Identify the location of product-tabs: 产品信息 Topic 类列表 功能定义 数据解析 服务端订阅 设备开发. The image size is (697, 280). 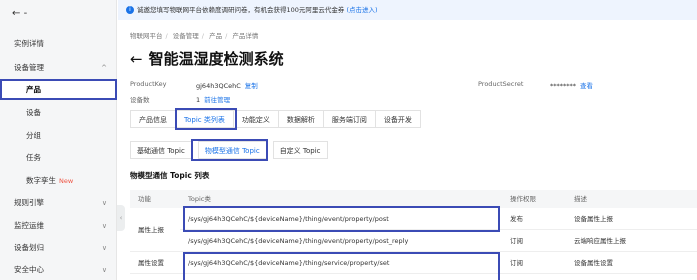
(275, 119).